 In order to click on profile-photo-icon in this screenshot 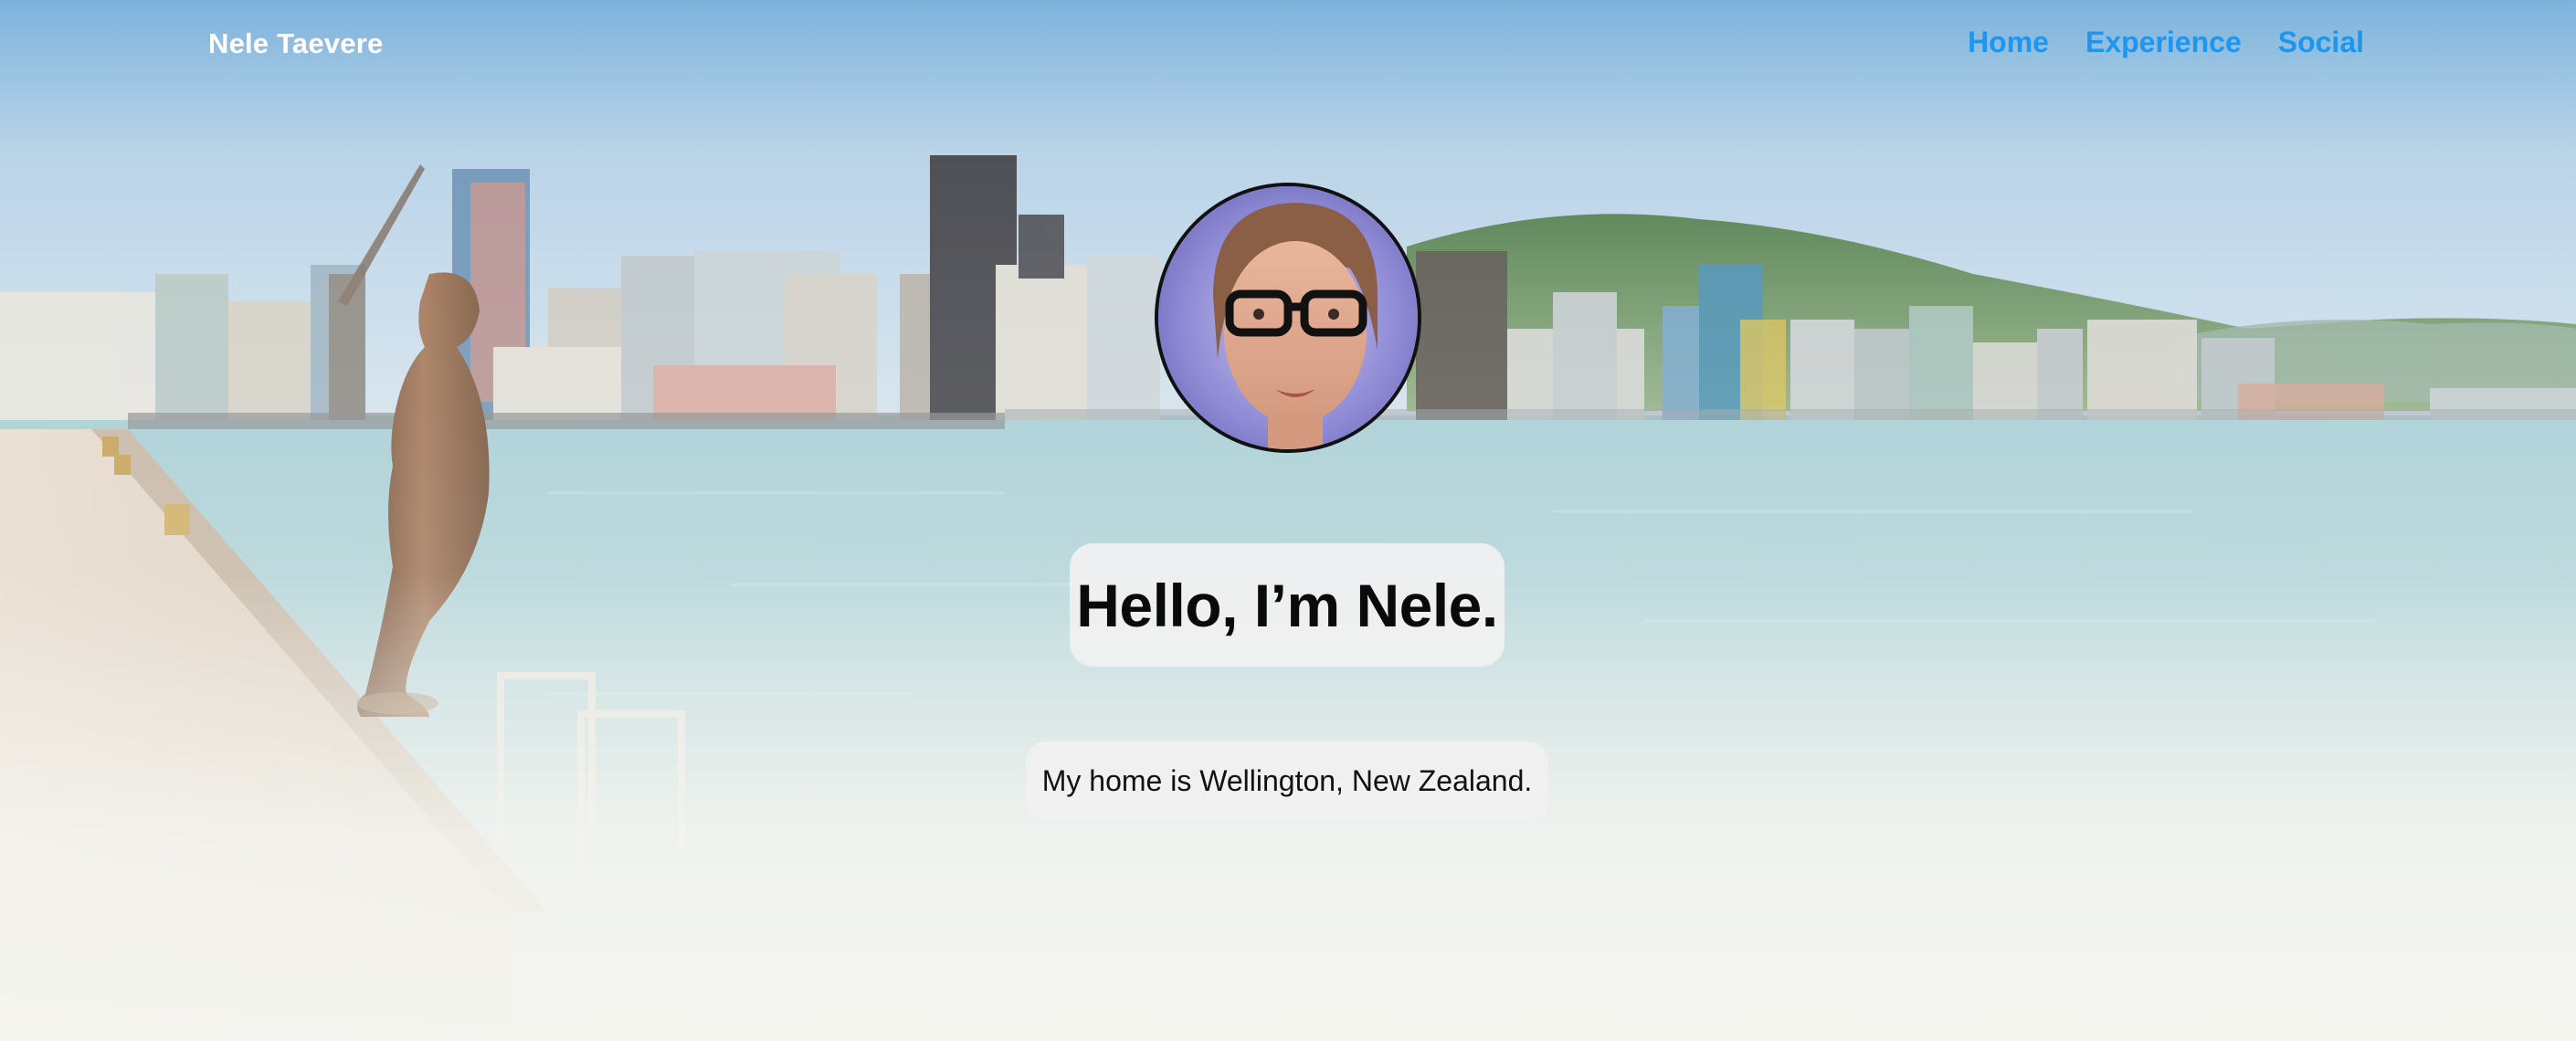, I will do `click(1288, 317)`.